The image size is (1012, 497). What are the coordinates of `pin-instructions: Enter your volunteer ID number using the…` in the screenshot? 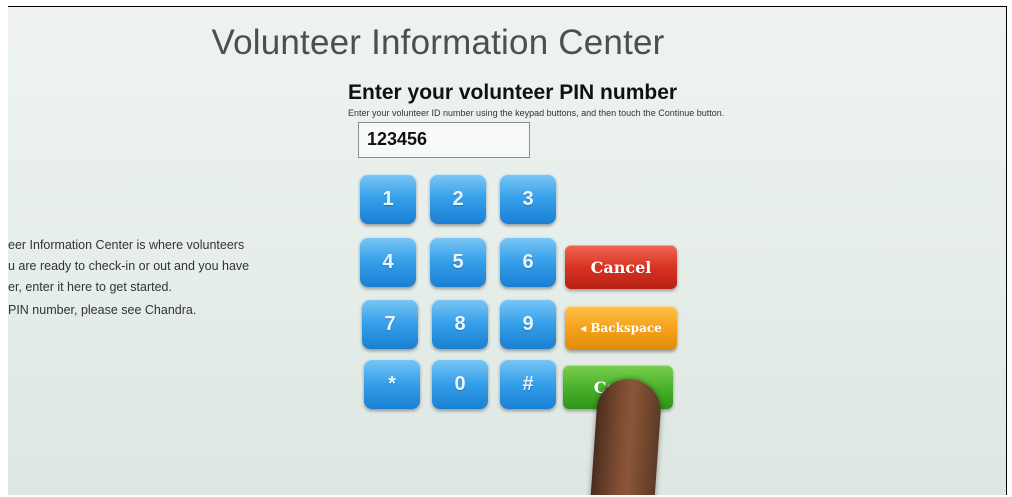 It's located at (536, 113).